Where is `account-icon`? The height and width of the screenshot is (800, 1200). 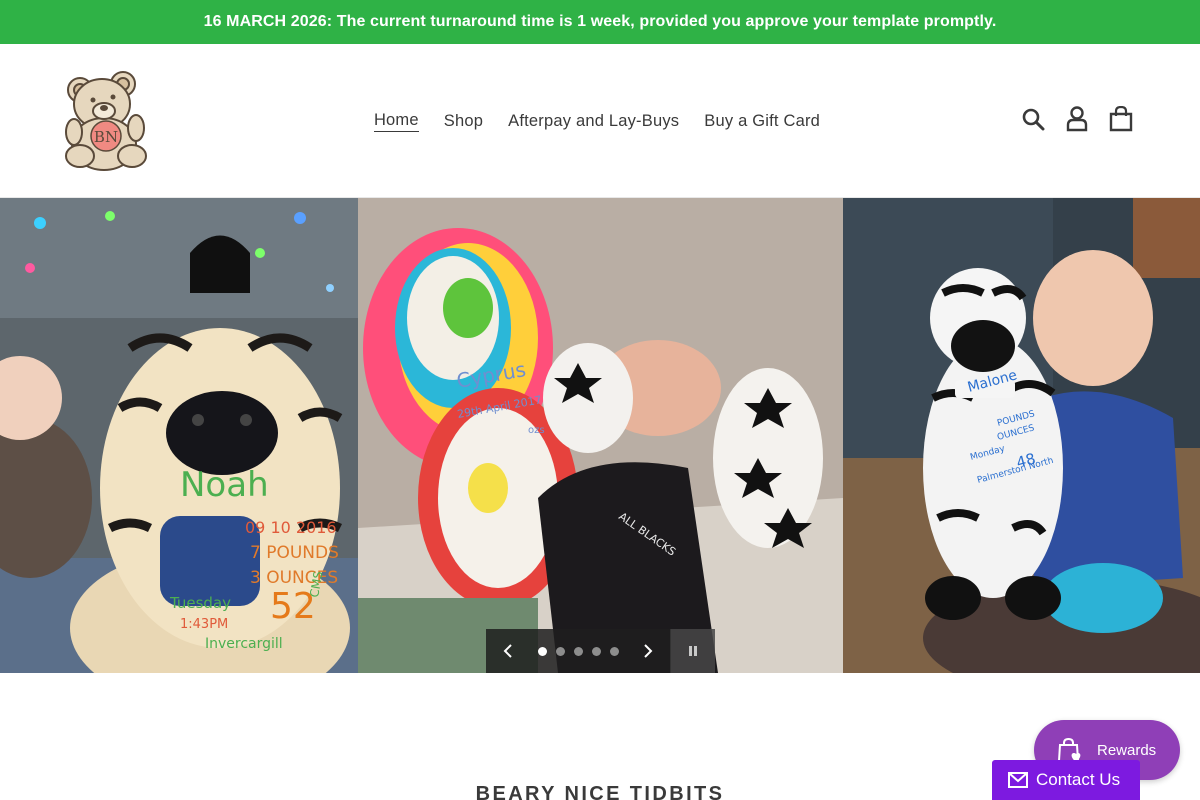
account-icon is located at coordinates (1077, 119).